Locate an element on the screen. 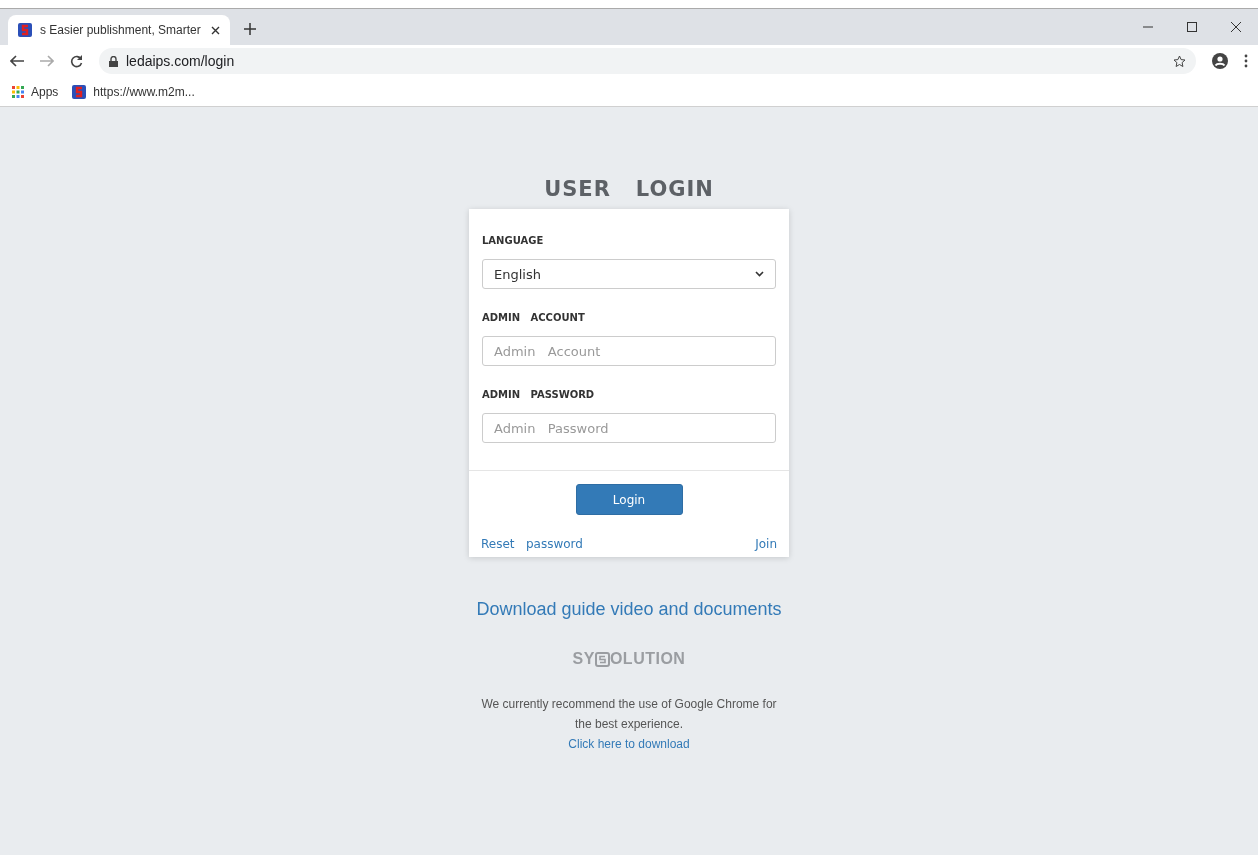  logo-text: OLUTION is located at coordinates (647, 659).